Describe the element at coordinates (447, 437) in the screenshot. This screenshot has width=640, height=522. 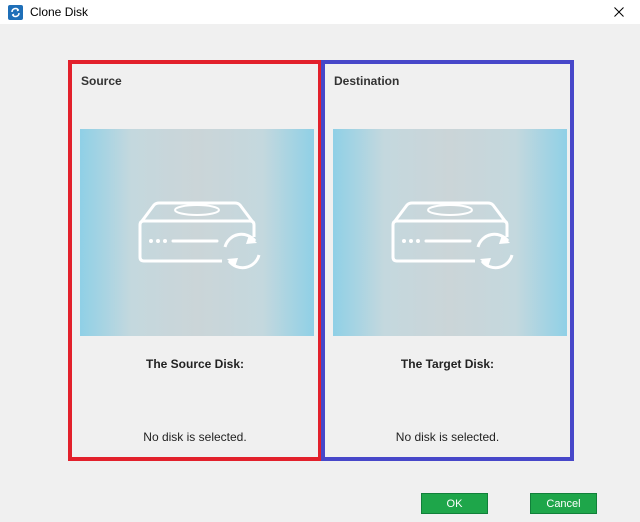
I see `destination-disk-status: No disk is selected.` at that location.